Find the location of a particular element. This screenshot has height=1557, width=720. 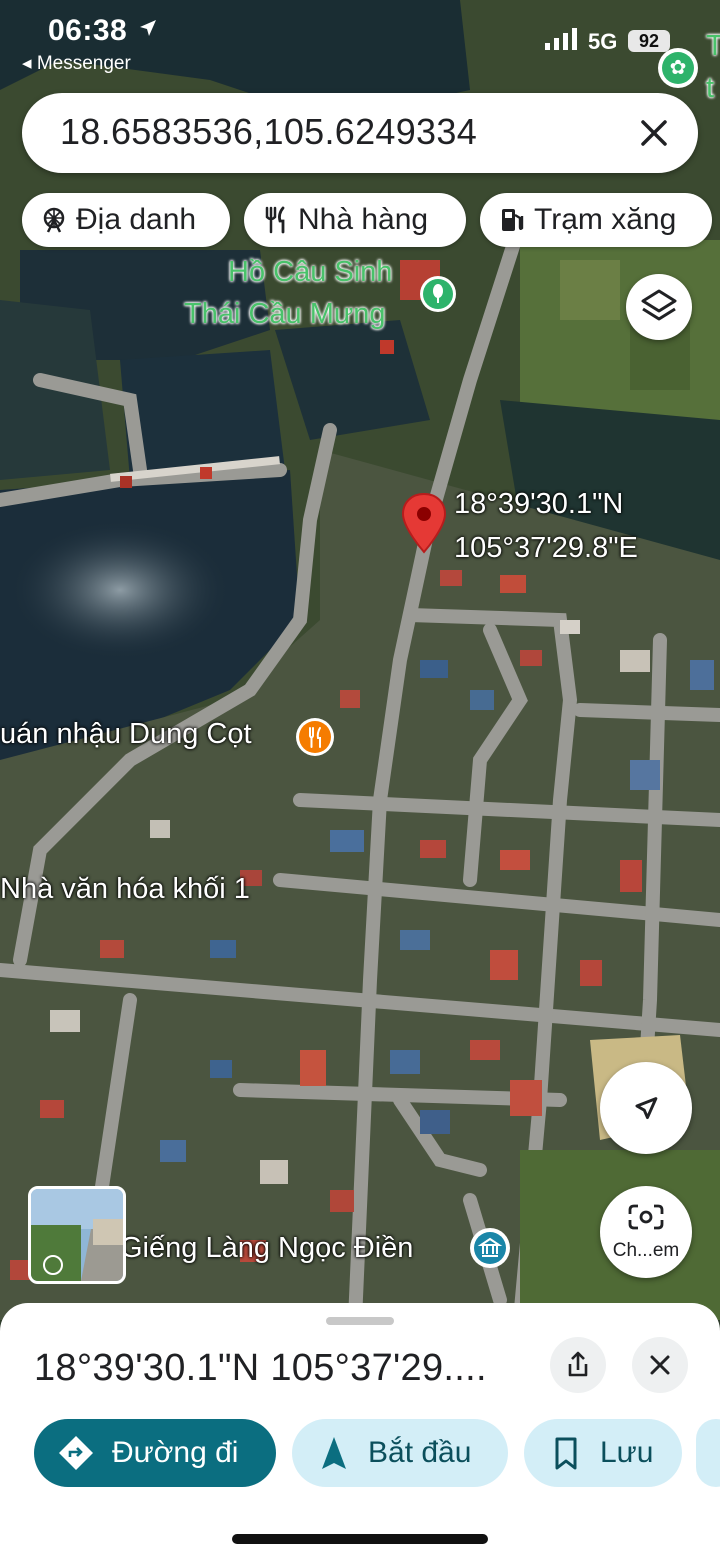

sheet-handle is located at coordinates (360, 1321).